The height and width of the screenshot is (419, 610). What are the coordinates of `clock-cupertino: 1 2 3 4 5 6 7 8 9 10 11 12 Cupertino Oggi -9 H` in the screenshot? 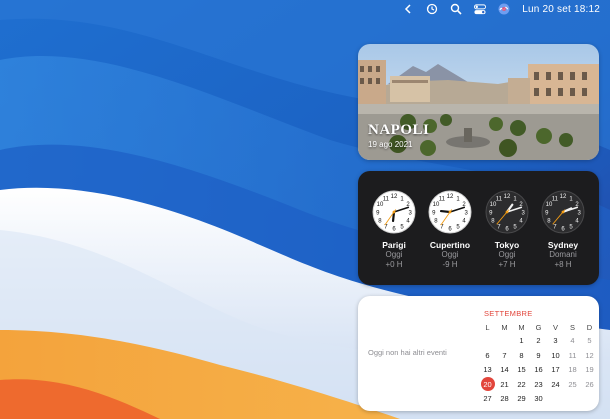 It's located at (450, 229).